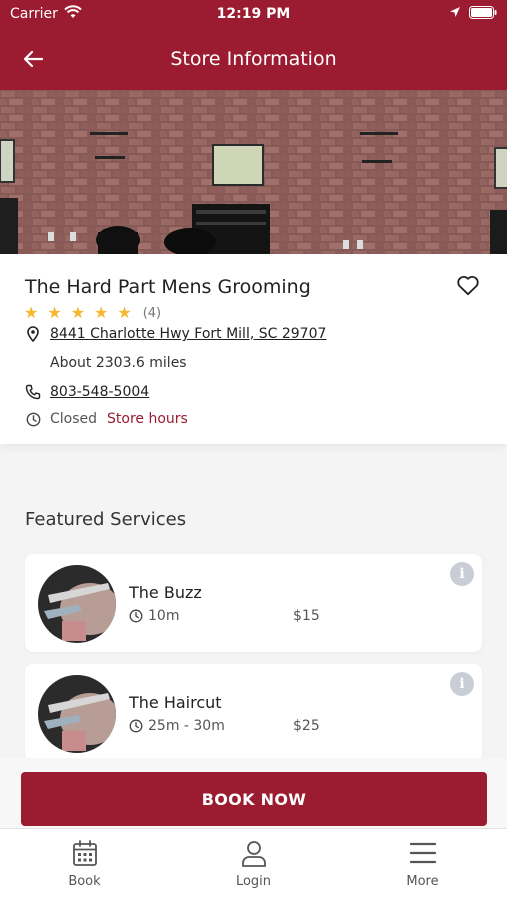 The height and width of the screenshot is (900, 507). Describe the element at coordinates (253, 603) in the screenshot. I see `service-card: The Buzz 10m $15 i` at that location.